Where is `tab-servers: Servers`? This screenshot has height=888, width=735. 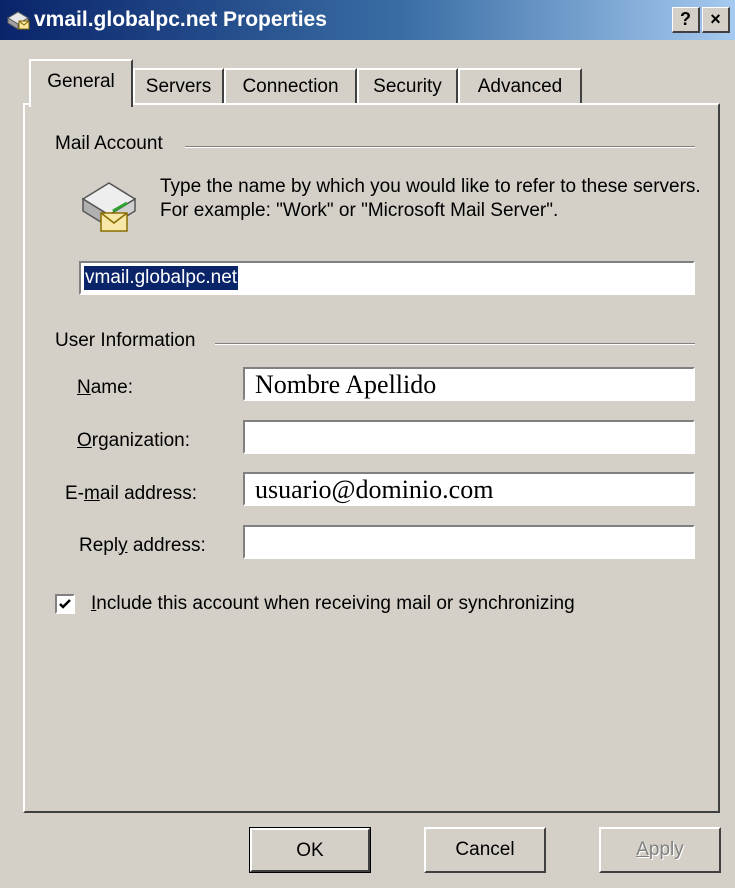 tab-servers: Servers is located at coordinates (178, 86).